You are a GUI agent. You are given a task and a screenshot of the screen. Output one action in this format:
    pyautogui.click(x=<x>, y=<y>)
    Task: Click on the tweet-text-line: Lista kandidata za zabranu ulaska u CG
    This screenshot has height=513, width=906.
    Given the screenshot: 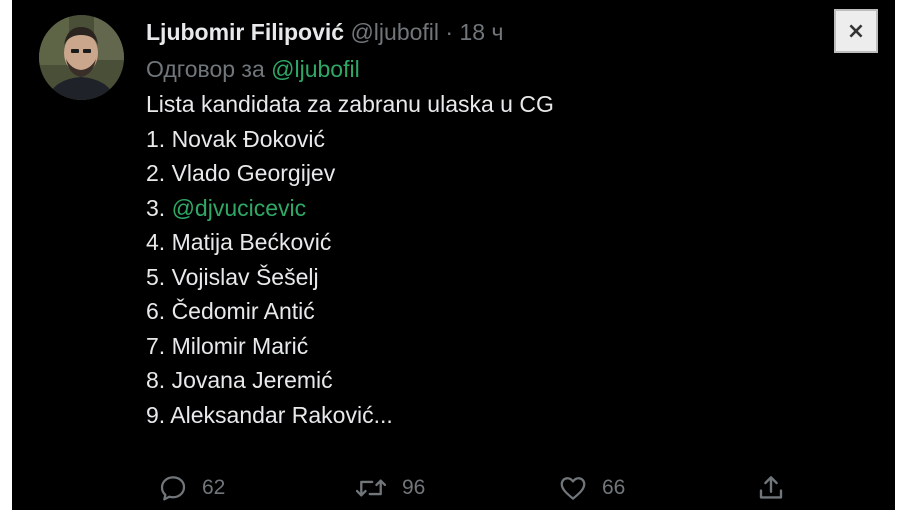 What is the action you would take?
    pyautogui.click(x=350, y=104)
    